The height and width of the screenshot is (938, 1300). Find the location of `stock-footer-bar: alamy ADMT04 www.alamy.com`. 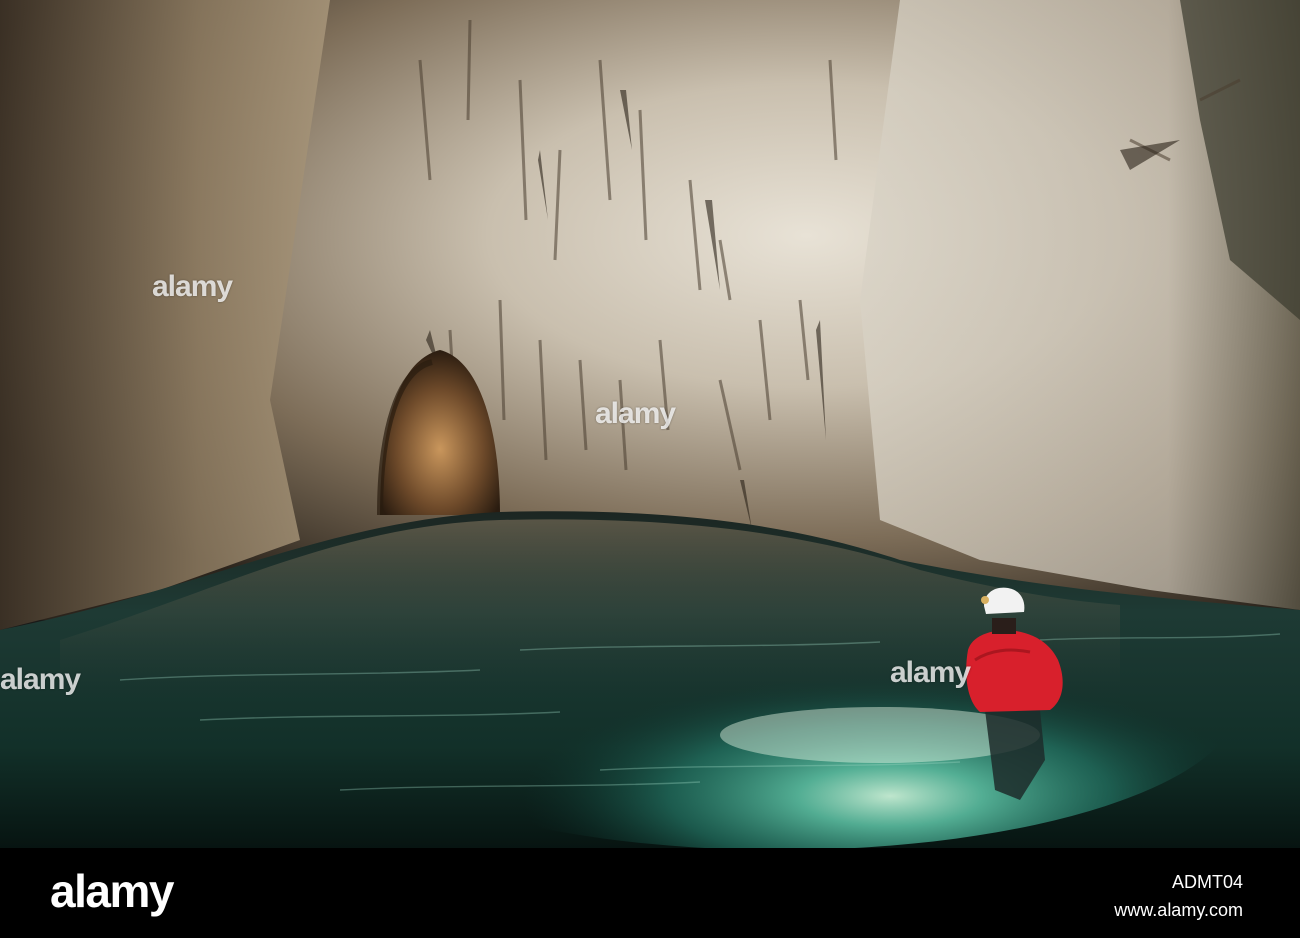

stock-footer-bar: alamy ADMT04 www.alamy.com is located at coordinates (650, 893).